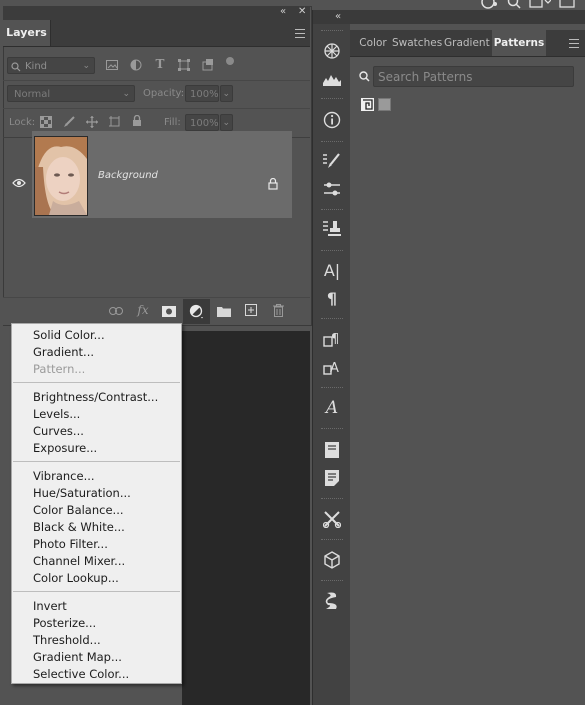  What do you see at coordinates (417, 43) in the screenshot?
I see `tab-swatches: Swatches` at bounding box center [417, 43].